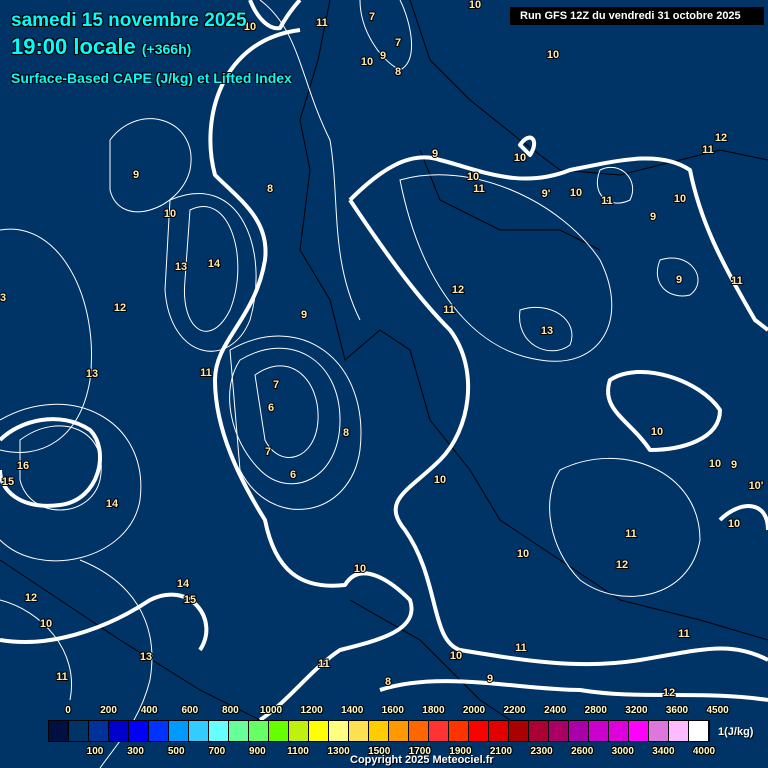 The image size is (768, 768). What do you see at coordinates (555, 710) in the screenshot?
I see `legend-tick-label: 2400` at bounding box center [555, 710].